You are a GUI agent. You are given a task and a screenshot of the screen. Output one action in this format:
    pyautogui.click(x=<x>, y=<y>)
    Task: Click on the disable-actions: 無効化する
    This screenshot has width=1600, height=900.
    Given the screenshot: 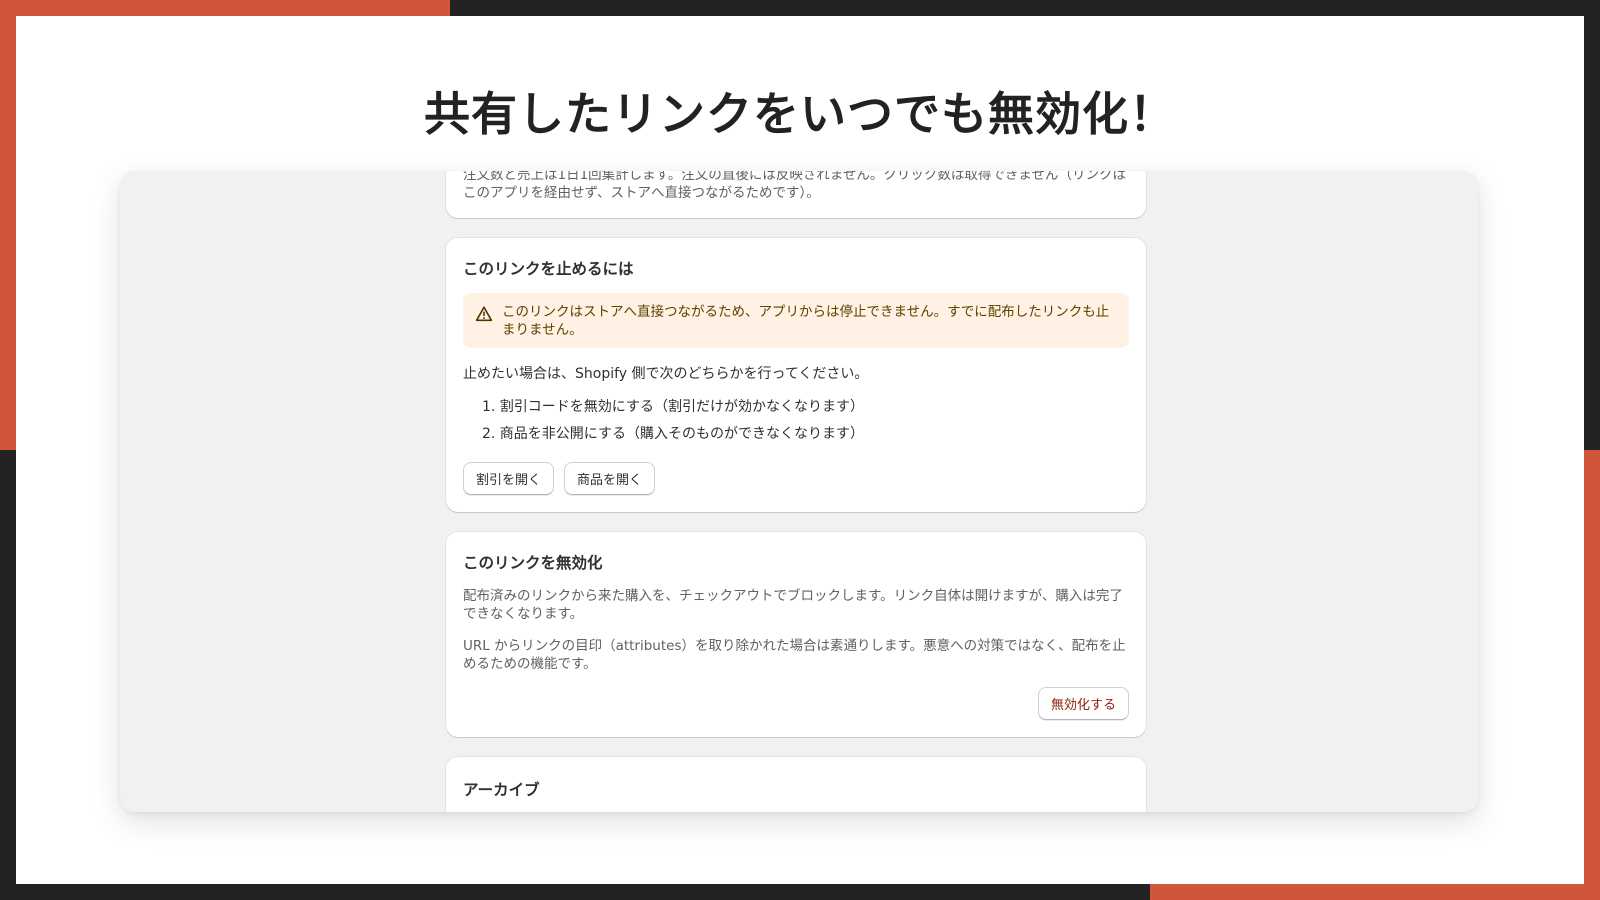 What is the action you would take?
    pyautogui.click(x=796, y=703)
    